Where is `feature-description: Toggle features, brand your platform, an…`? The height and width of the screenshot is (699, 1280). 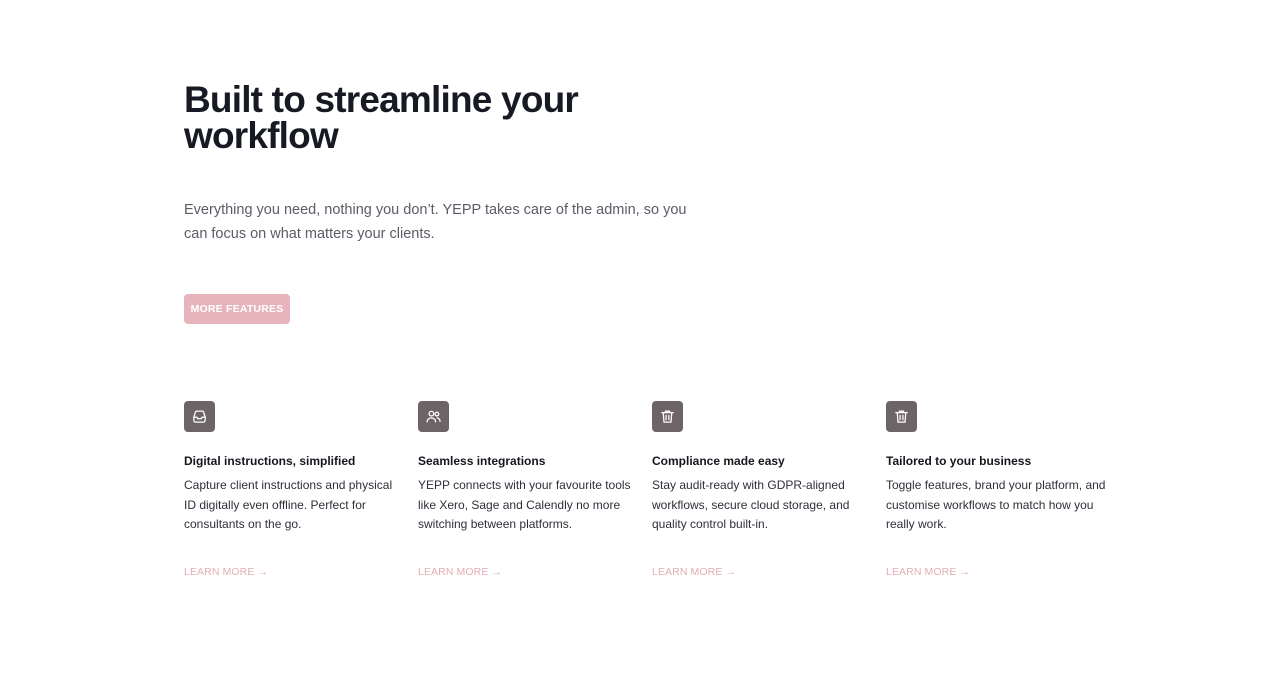
feature-description: Toggle features, brand your platform, an… is located at coordinates (996, 504).